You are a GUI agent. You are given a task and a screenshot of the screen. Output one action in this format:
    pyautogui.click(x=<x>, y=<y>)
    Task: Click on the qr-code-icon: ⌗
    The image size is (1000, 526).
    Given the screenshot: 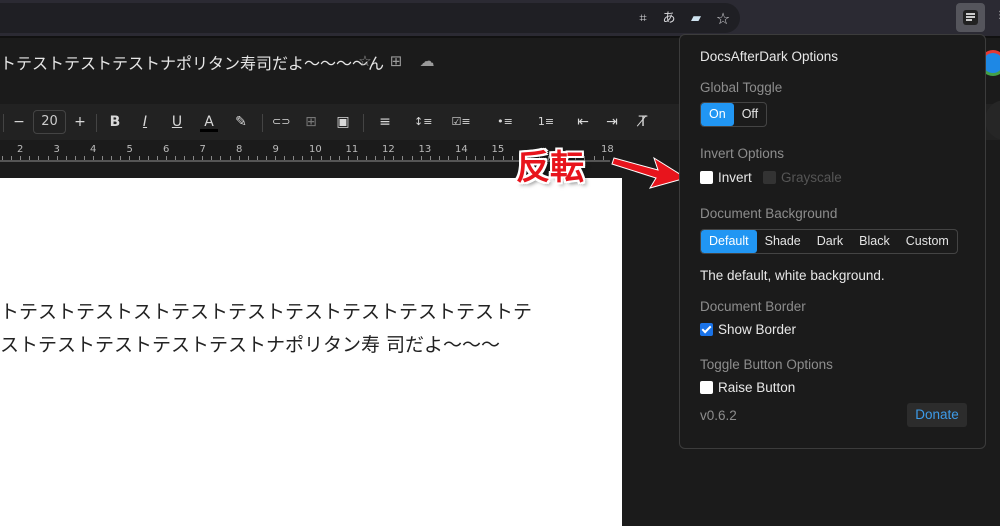 What is the action you would take?
    pyautogui.click(x=643, y=19)
    